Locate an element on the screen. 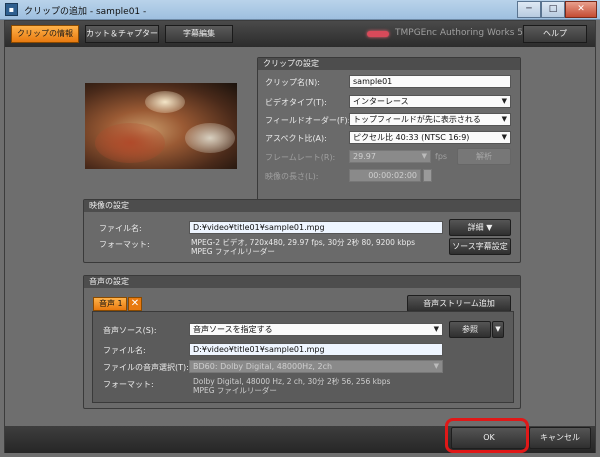 The image size is (600, 457). audio-format-line2: MPEG ファイルリーダー is located at coordinates (235, 390).